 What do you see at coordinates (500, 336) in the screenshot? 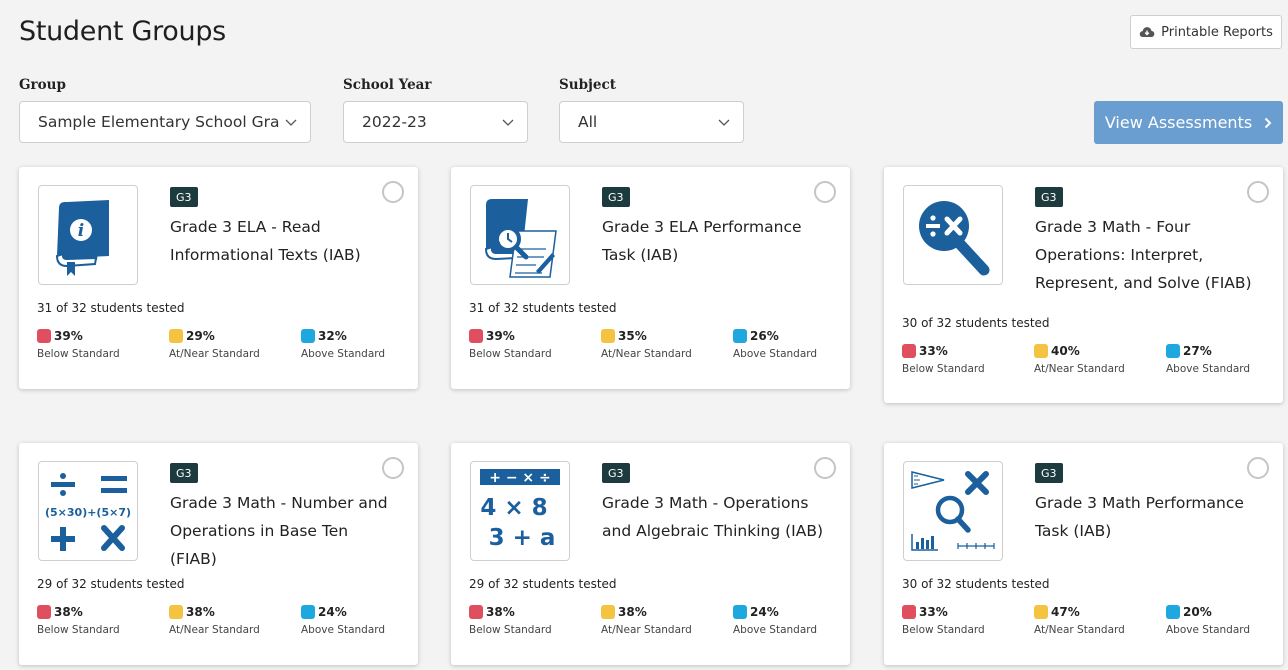
I see `stat-percent: 39%` at bounding box center [500, 336].